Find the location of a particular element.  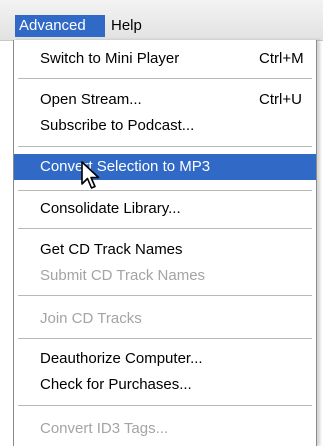

menu-item-get-cd-track-names: Get CD Track Names is located at coordinates (165, 250).